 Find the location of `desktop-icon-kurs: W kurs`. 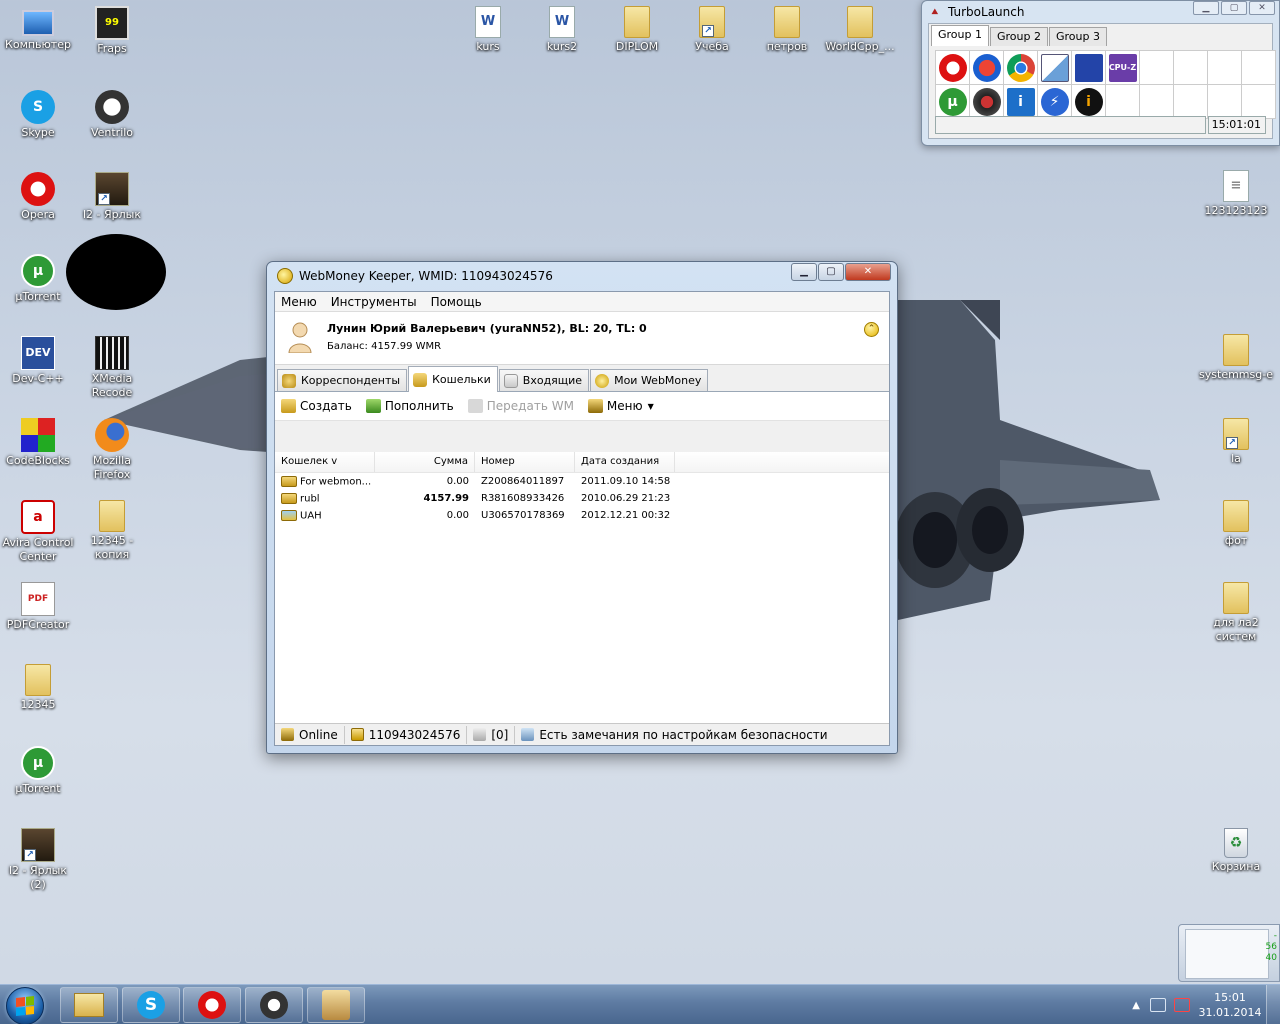

desktop-icon-kurs: W kurs is located at coordinates (488, 30).